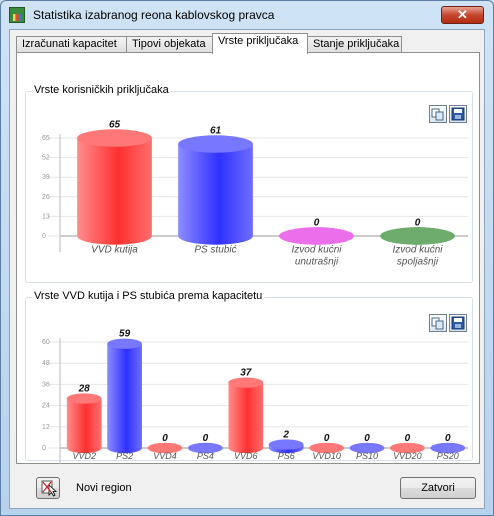  Describe the element at coordinates (316, 236) in the screenshot. I see `bar-top-Izvod kućni unutrašnji` at that location.